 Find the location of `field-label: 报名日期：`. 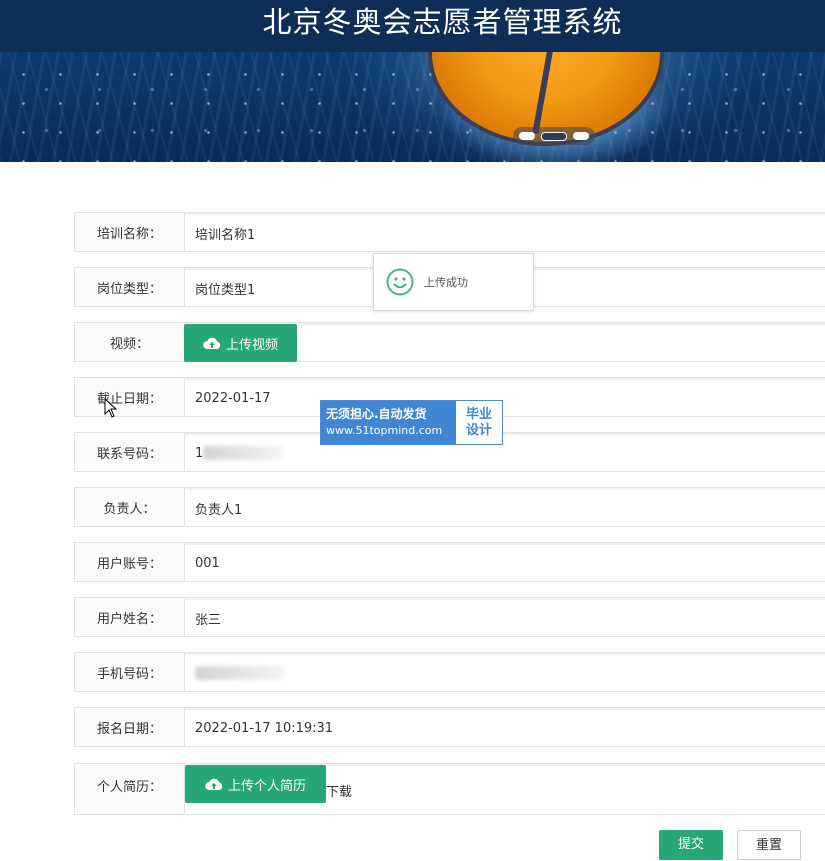

field-label: 报名日期： is located at coordinates (130, 727).